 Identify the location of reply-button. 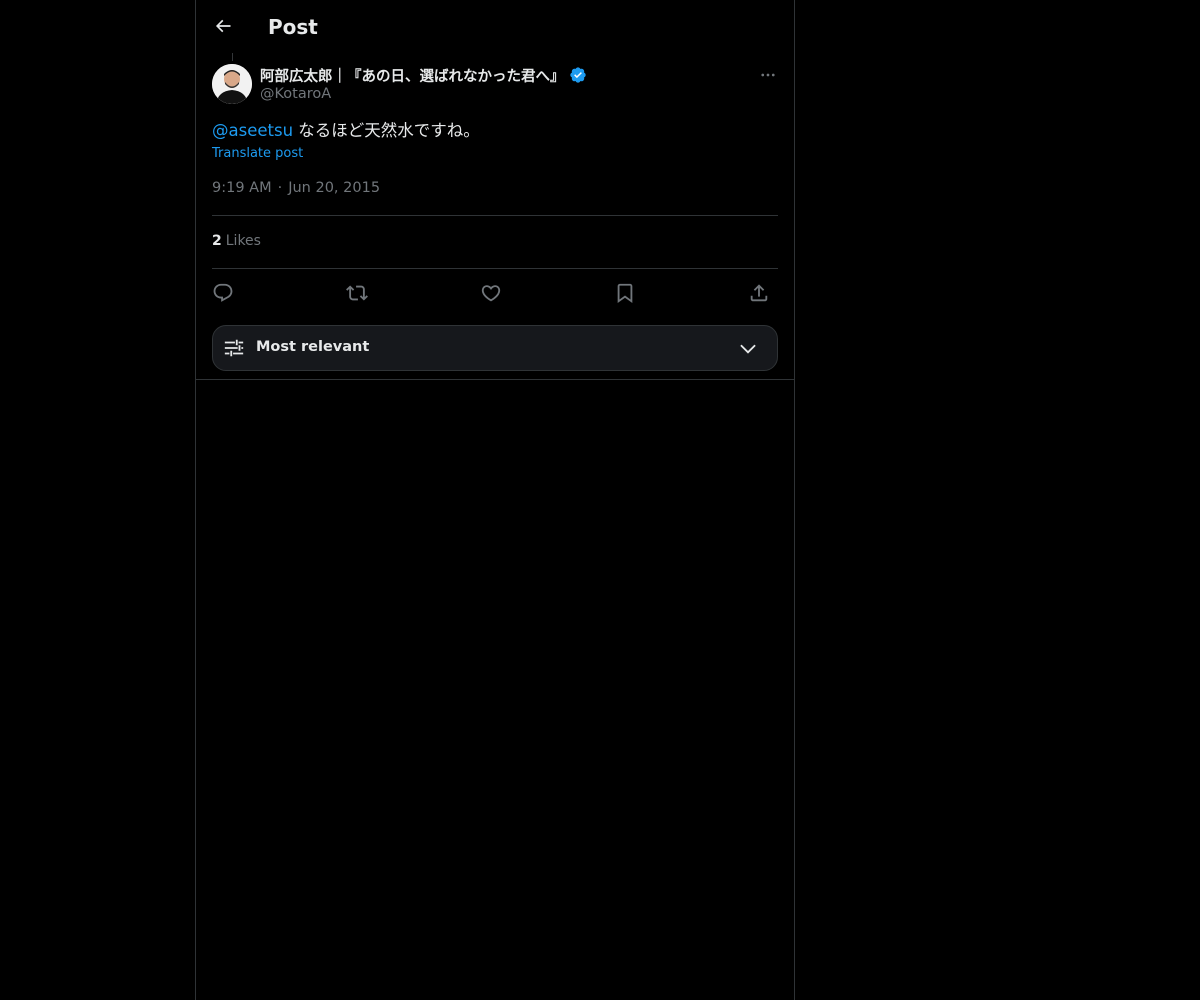
(223, 293).